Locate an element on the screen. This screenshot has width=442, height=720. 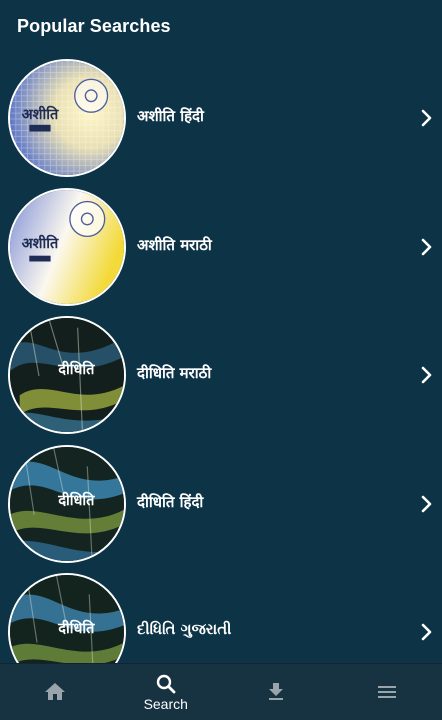
list-item-label: अशीति मराठी is located at coordinates (174, 244).